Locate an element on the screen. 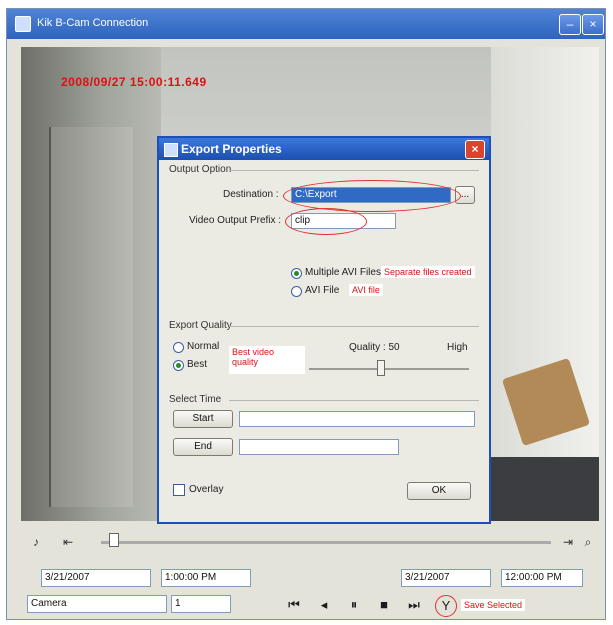  rewind-icon: ⇤ is located at coordinates (68, 542).